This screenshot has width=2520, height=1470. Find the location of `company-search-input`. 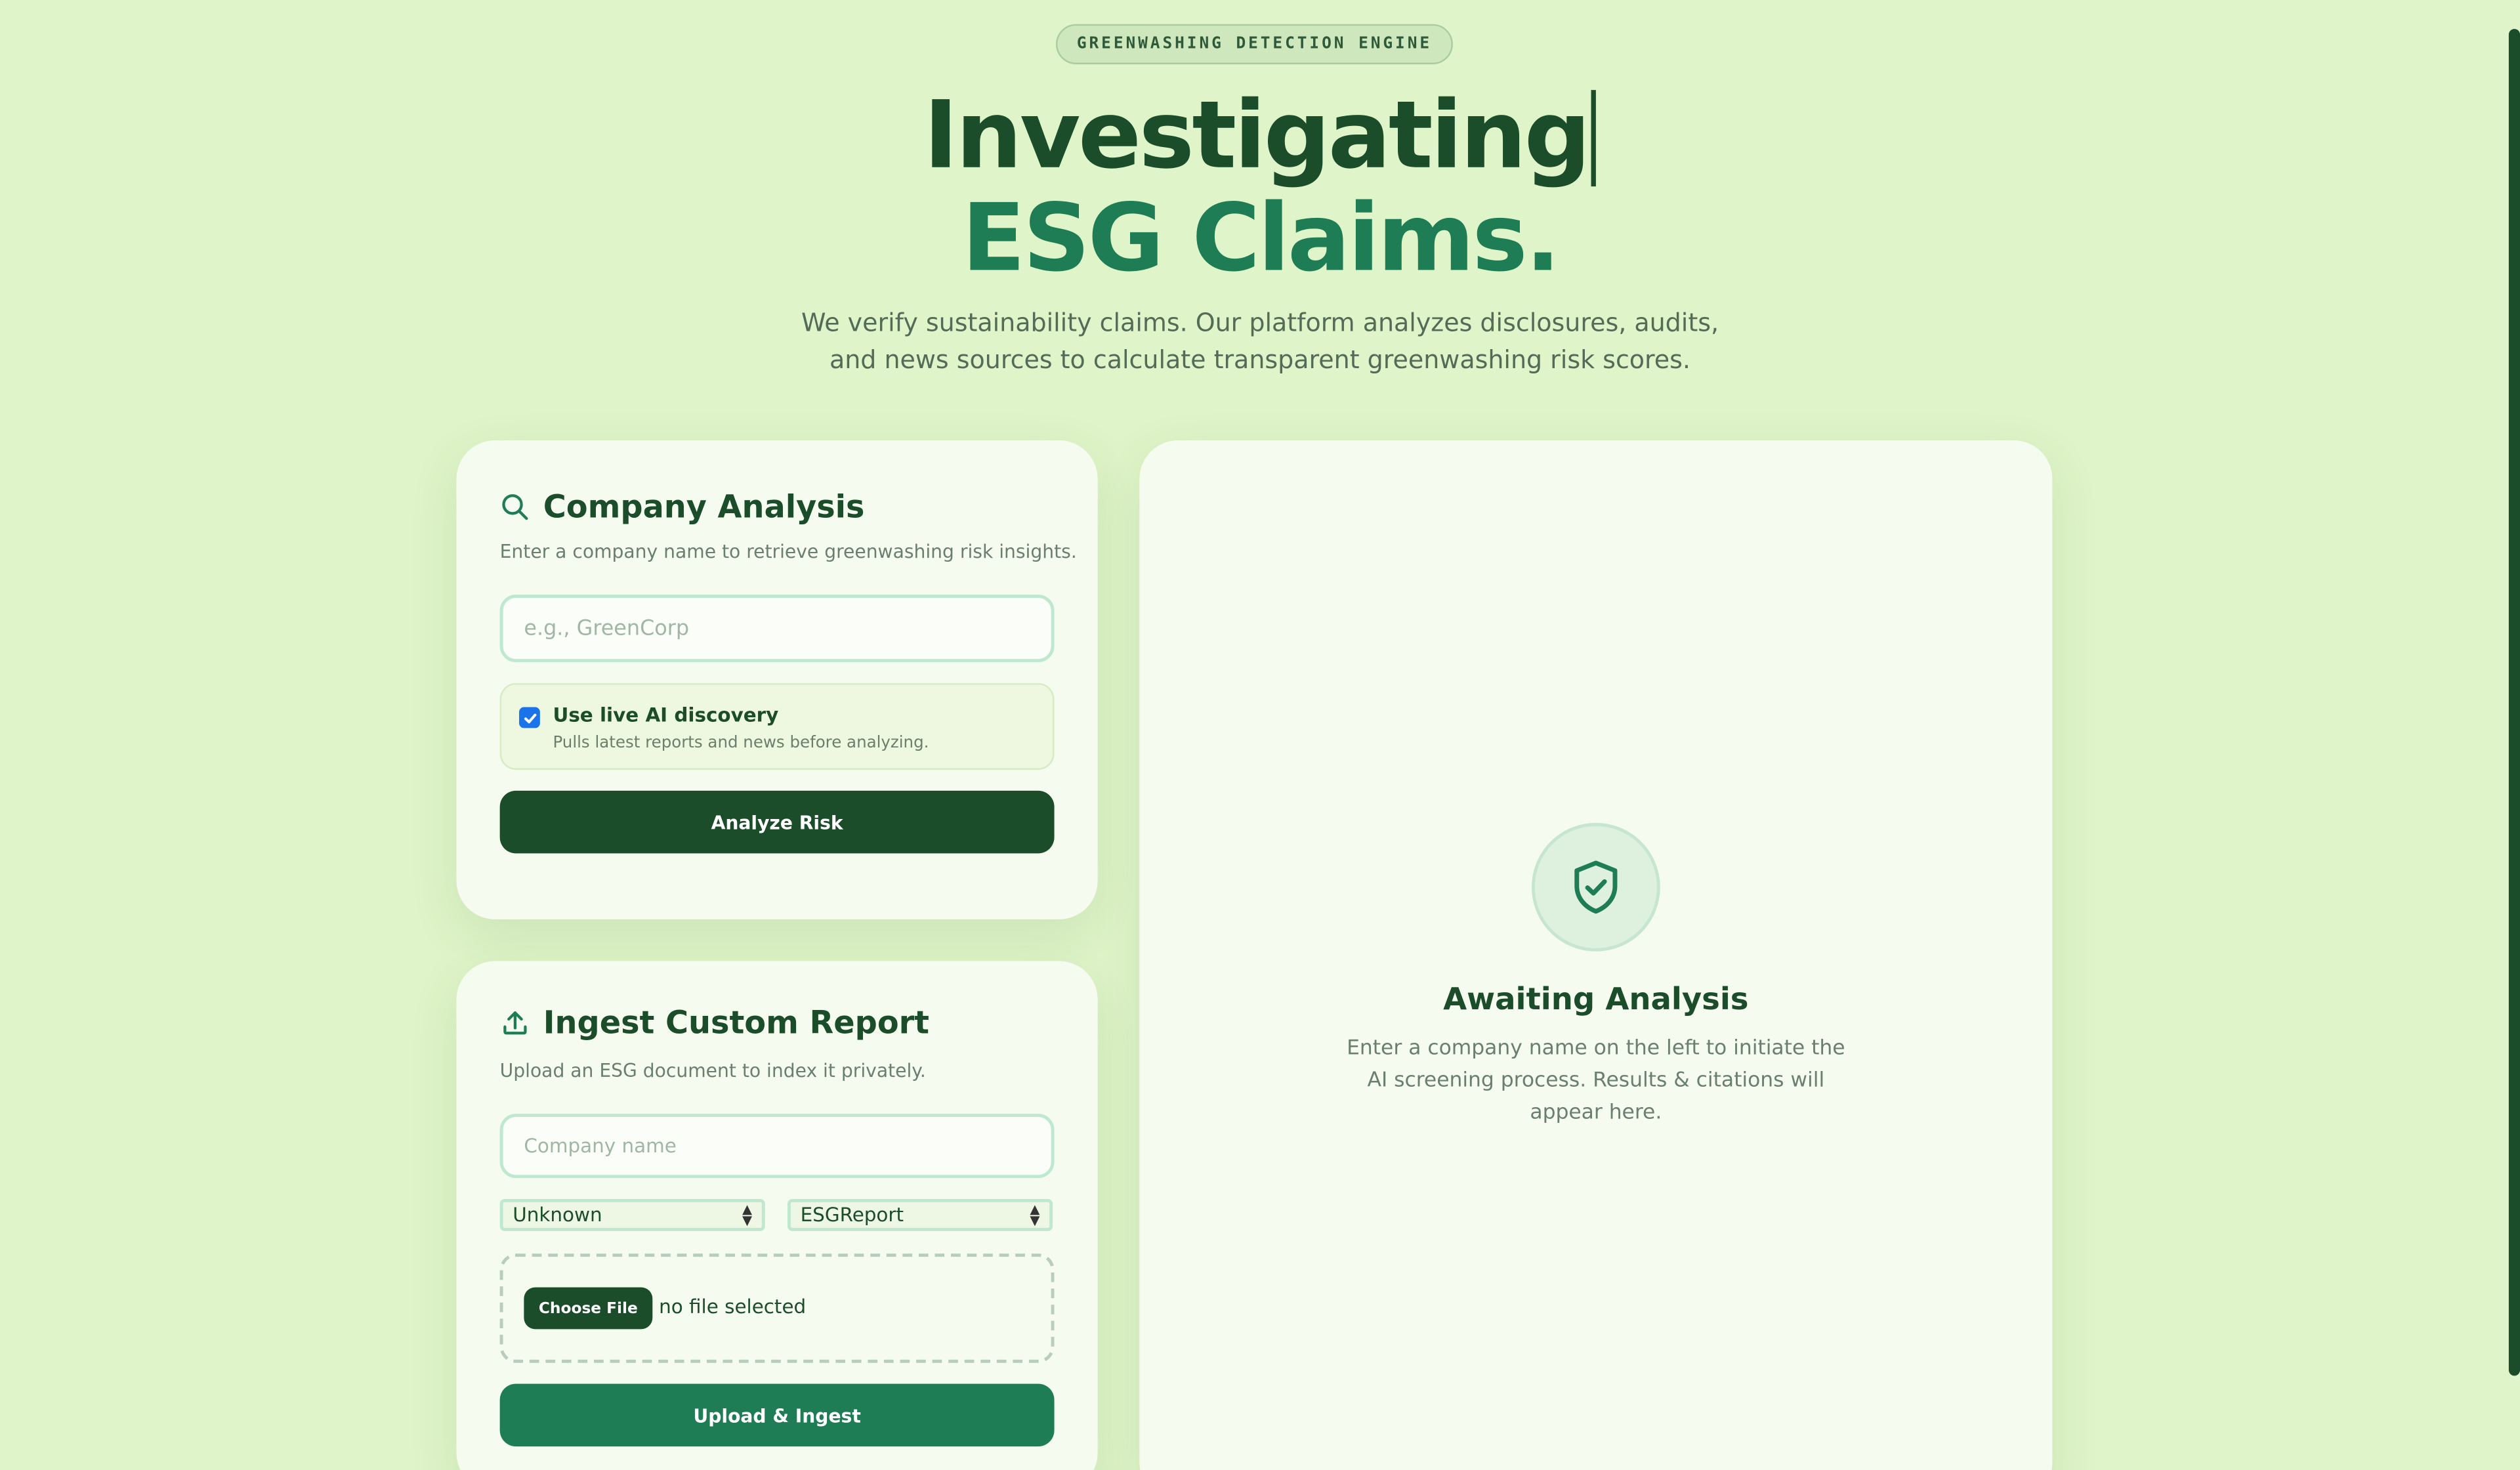

company-search-input is located at coordinates (777, 628).